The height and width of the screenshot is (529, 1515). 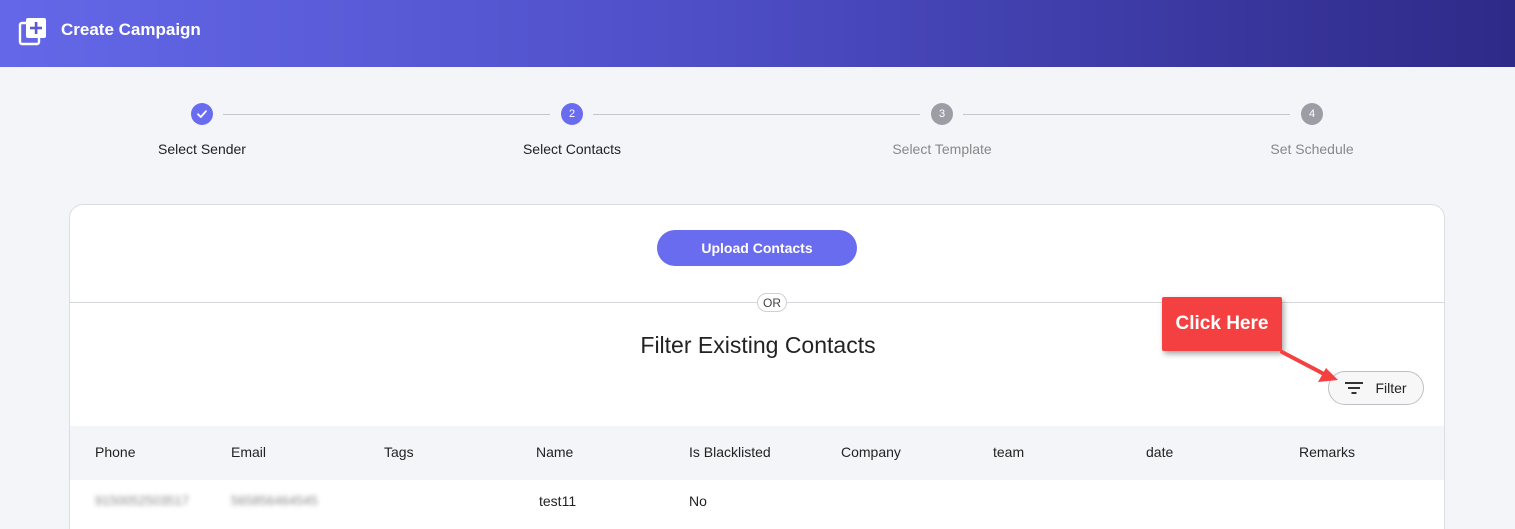 I want to click on column-header-phone: Phone, so click(x=115, y=452).